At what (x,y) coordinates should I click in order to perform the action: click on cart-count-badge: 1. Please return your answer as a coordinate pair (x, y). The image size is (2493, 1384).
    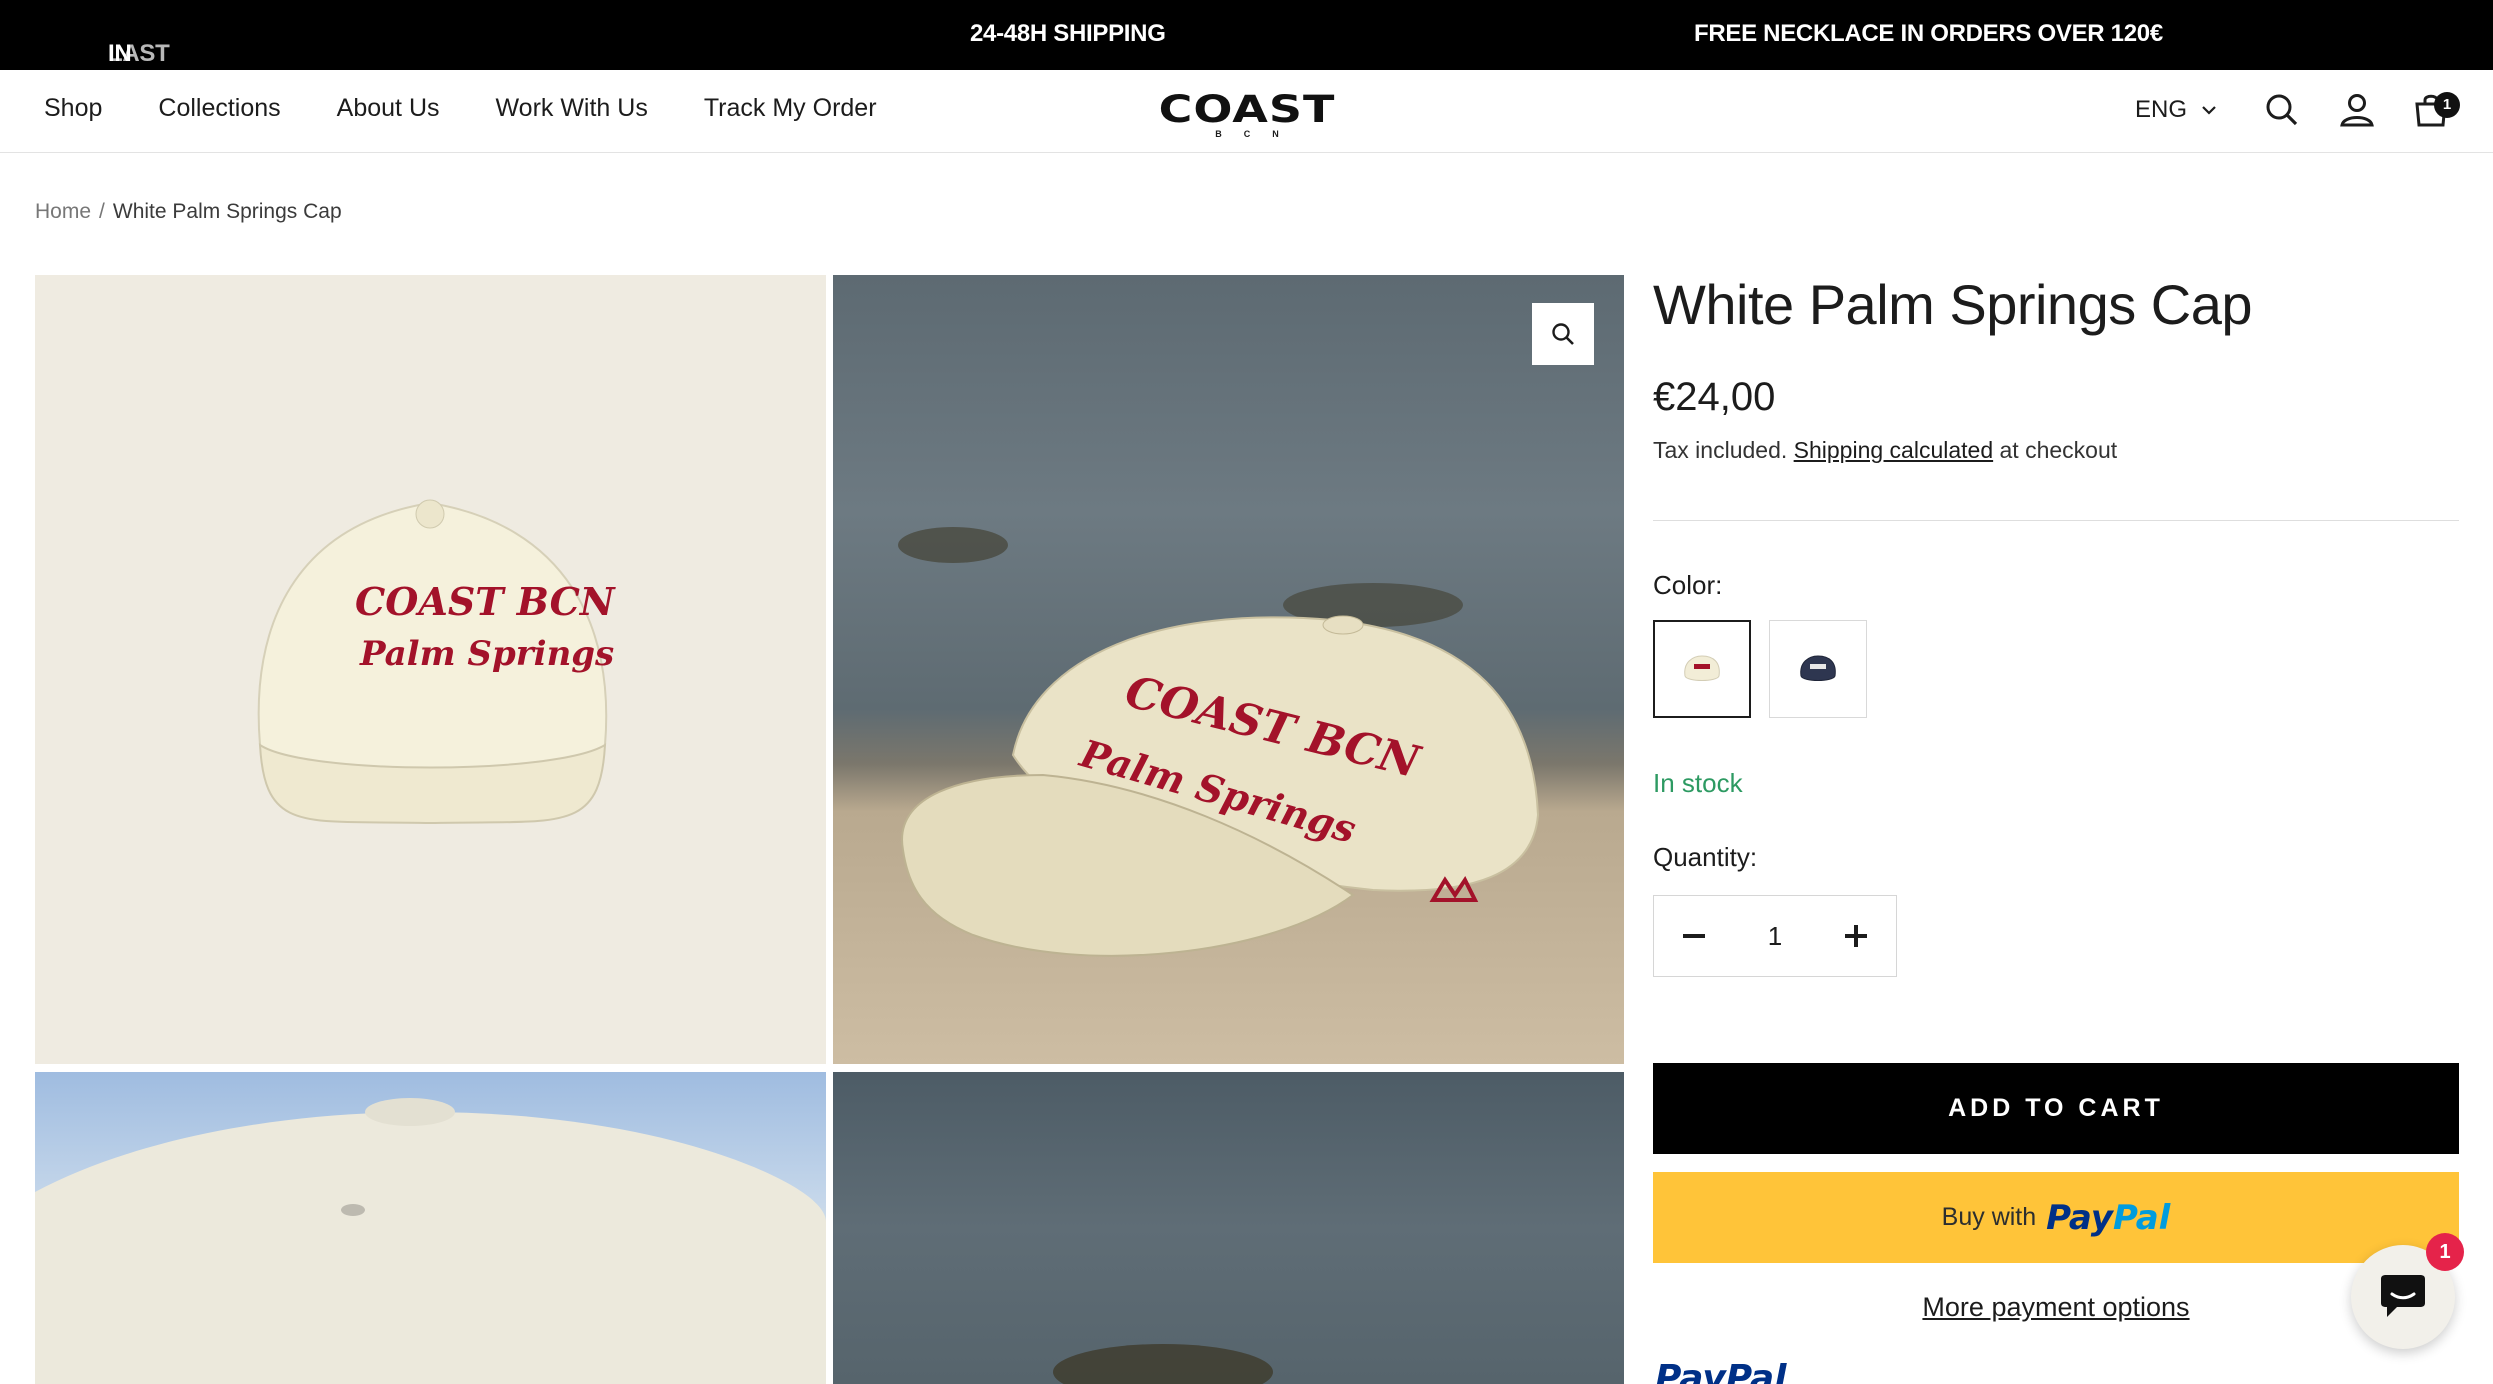
    Looking at the image, I should click on (2447, 105).